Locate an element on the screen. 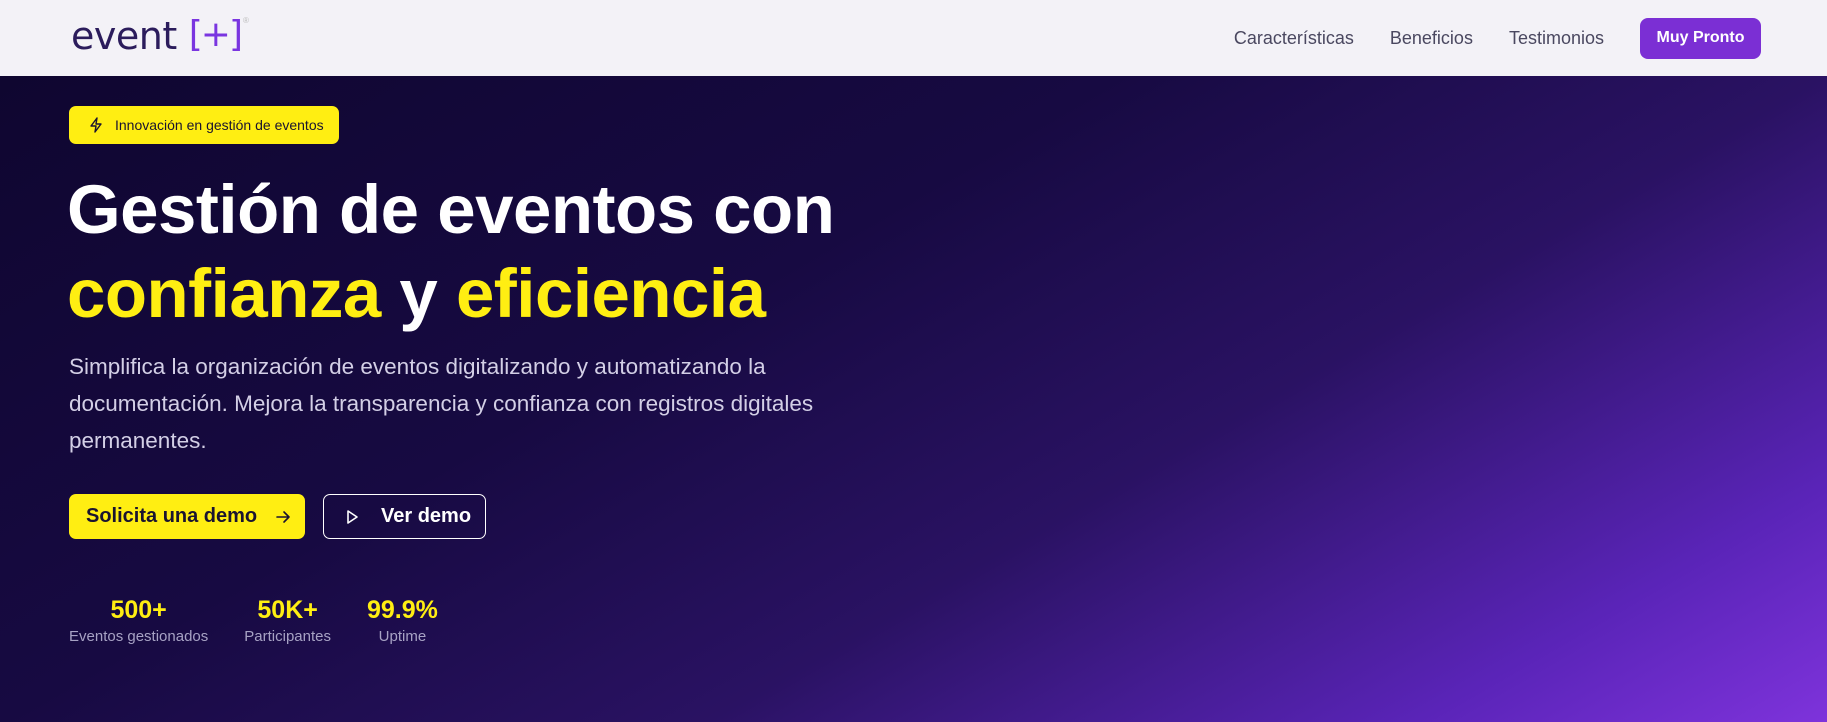  arrow-right-icon is located at coordinates (283, 517).